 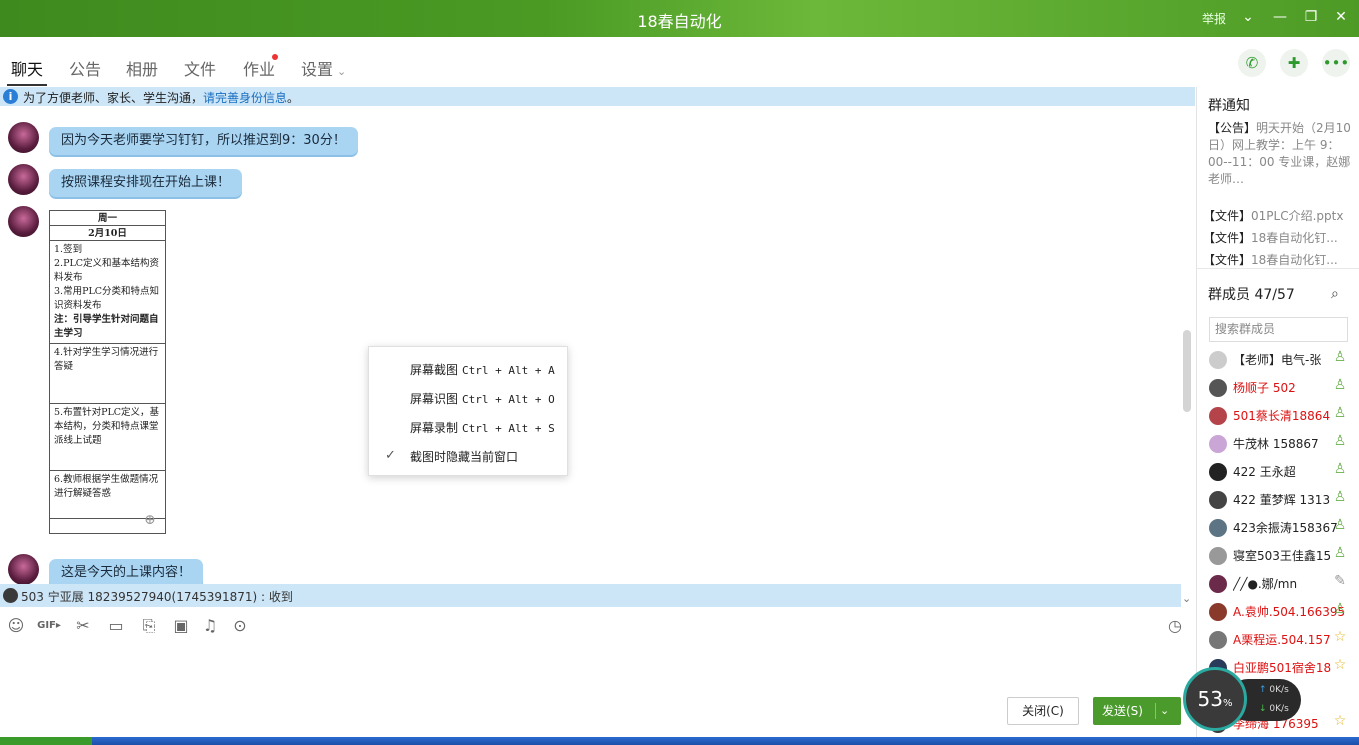 I want to click on schedule-day: 周一, so click(x=107, y=218).